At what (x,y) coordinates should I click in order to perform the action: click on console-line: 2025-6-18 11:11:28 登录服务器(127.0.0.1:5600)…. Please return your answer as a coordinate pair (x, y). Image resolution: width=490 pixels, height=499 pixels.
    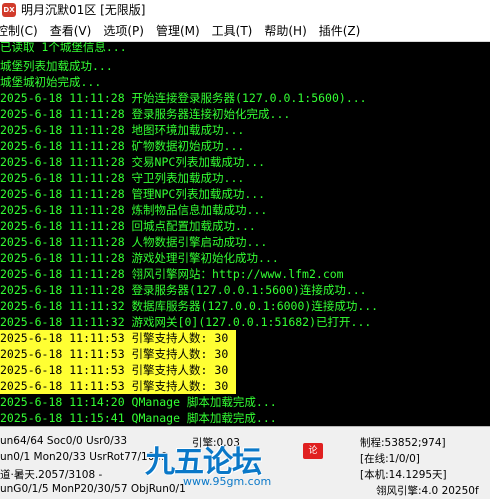
    Looking at the image, I should click on (183, 290).